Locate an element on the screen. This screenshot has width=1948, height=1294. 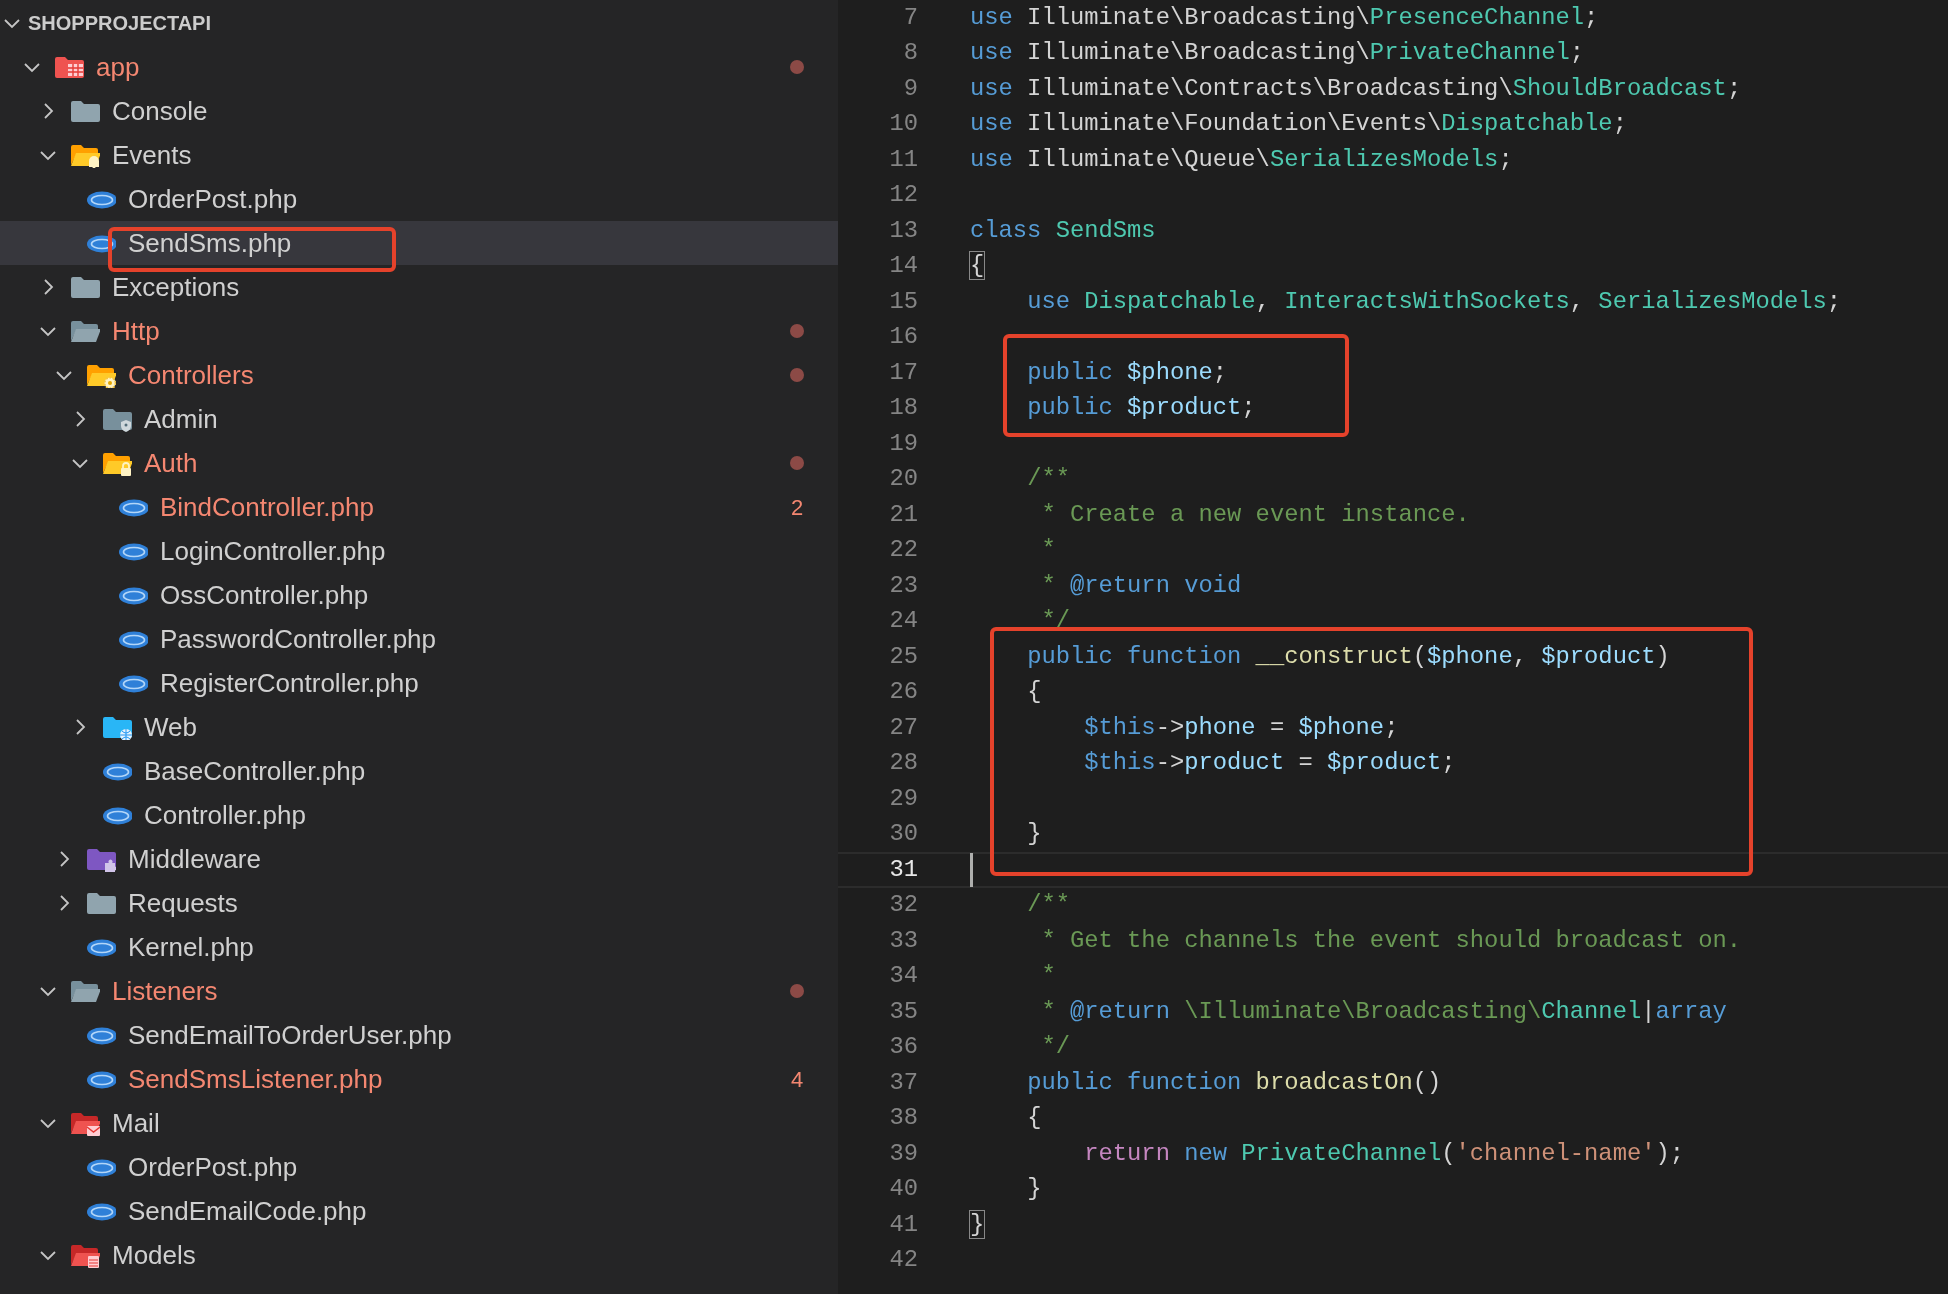
line-number: 20 is located at coordinates (903, 479).